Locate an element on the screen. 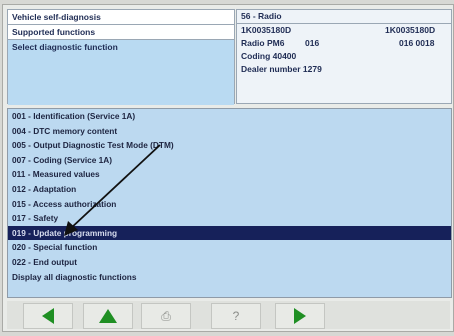 This screenshot has width=454, height=336. forward-button is located at coordinates (300, 316).